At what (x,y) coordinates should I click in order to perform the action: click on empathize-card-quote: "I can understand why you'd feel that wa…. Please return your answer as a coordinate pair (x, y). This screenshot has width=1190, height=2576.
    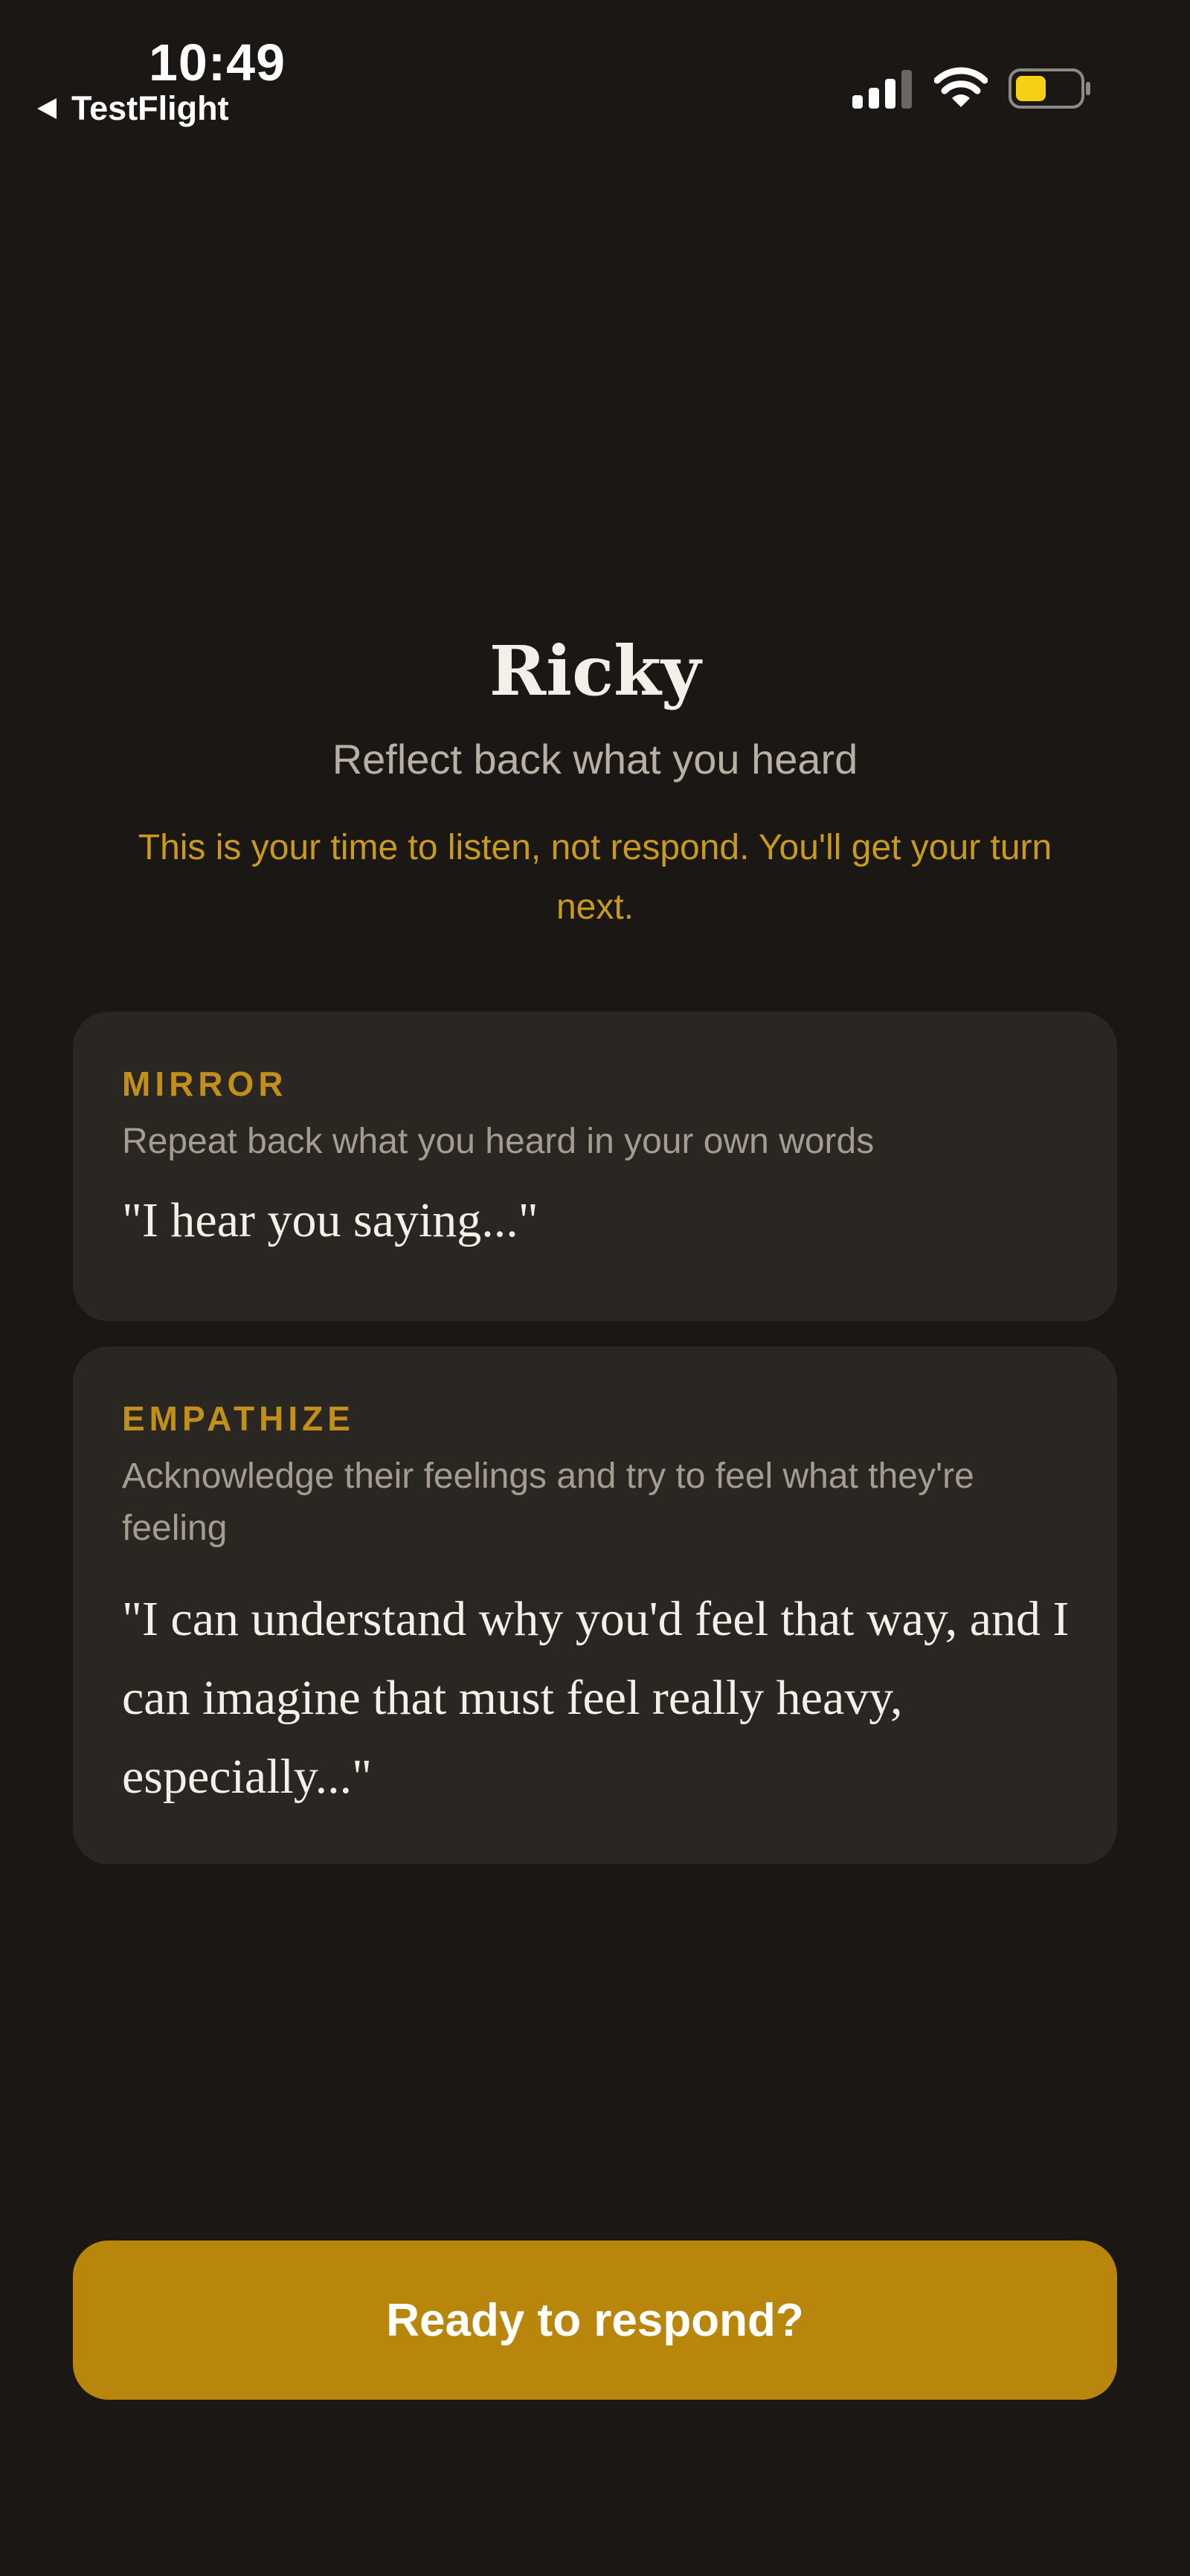
    Looking at the image, I should click on (596, 1698).